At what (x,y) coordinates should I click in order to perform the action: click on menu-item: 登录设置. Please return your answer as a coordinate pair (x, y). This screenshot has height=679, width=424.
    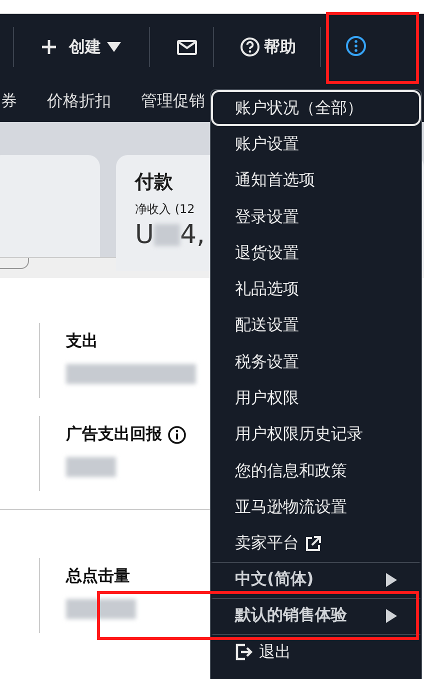
    Looking at the image, I should click on (316, 217).